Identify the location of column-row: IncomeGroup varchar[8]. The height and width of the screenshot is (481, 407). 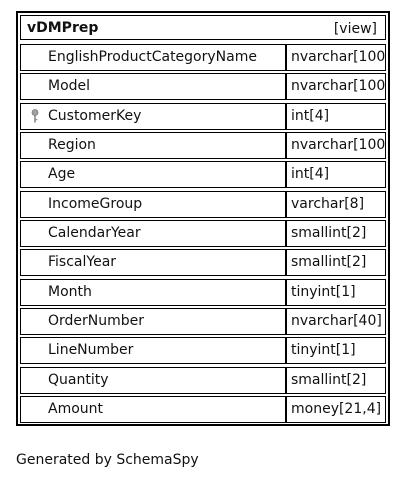
(203, 204).